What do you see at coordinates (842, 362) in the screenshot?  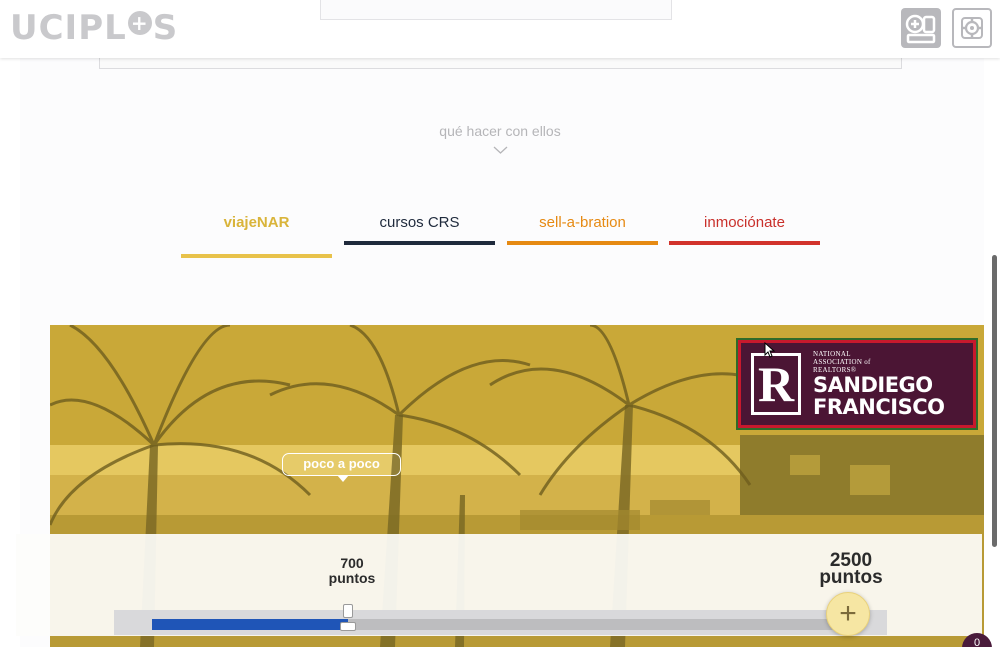 I see `logo-line: ASSOCIATION of` at bounding box center [842, 362].